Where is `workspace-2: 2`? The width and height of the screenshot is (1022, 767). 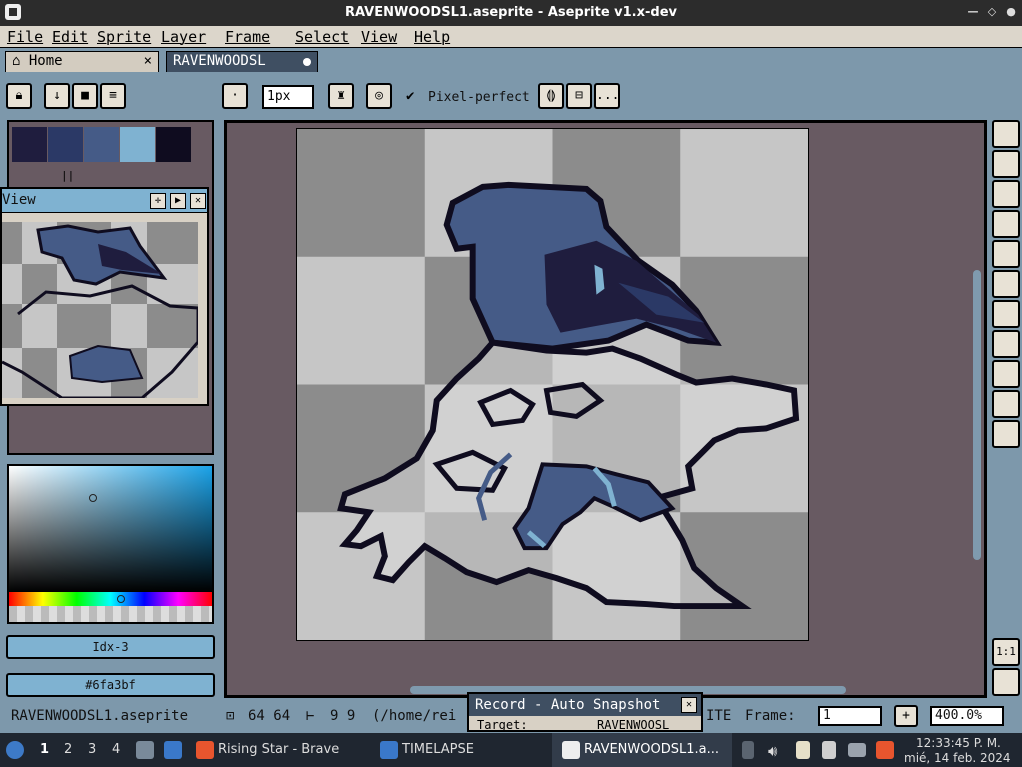
workspace-2: 2 is located at coordinates (68, 749).